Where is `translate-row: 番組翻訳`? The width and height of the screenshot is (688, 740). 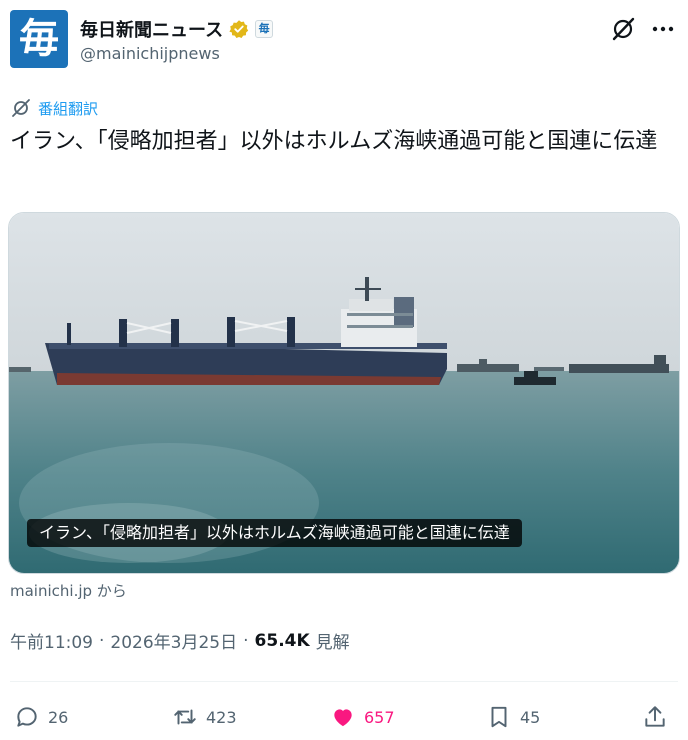 translate-row: 番組翻訳 is located at coordinates (54, 108).